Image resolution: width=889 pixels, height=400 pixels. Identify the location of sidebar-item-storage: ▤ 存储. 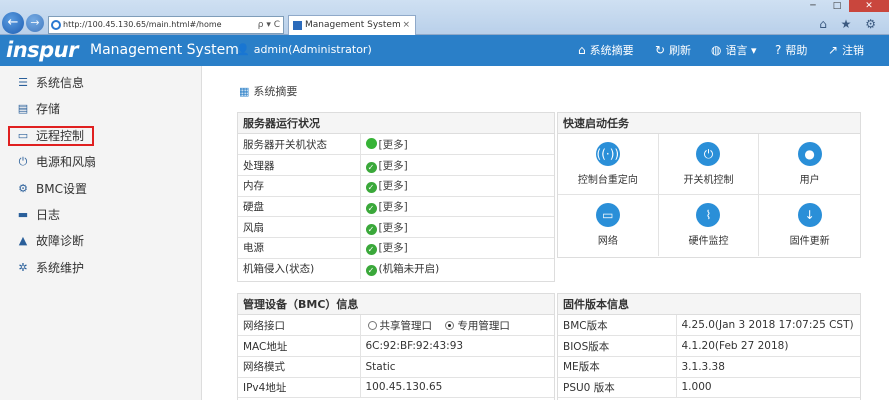
(100, 109).